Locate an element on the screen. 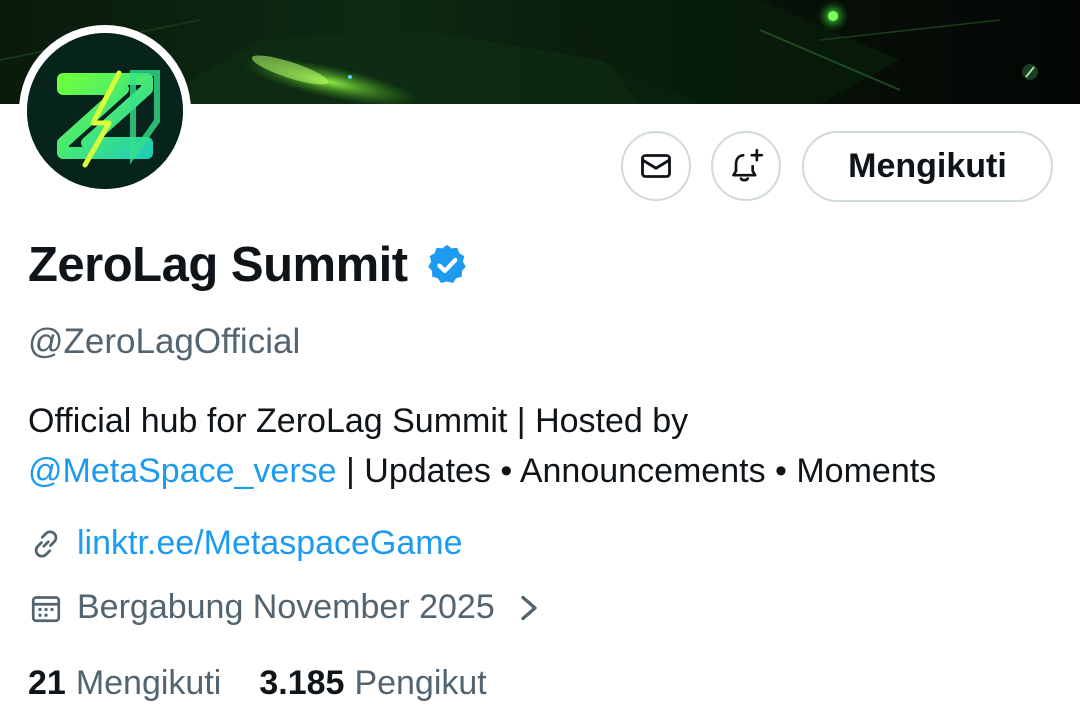 This screenshot has width=1080, height=713. notification-button is located at coordinates (746, 166).